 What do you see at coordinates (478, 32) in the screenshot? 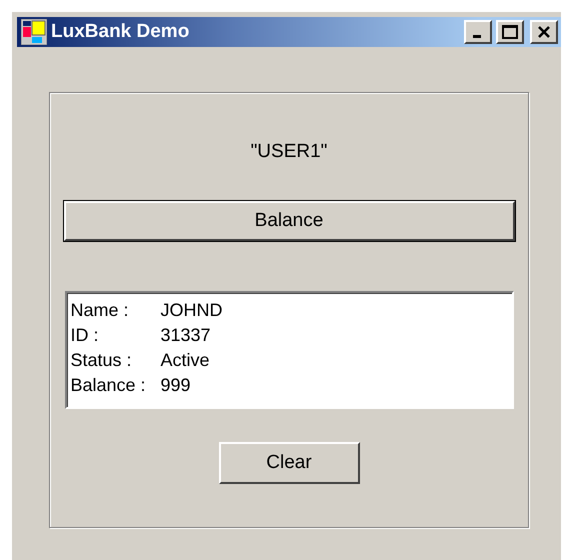
I see `minimize-button` at bounding box center [478, 32].